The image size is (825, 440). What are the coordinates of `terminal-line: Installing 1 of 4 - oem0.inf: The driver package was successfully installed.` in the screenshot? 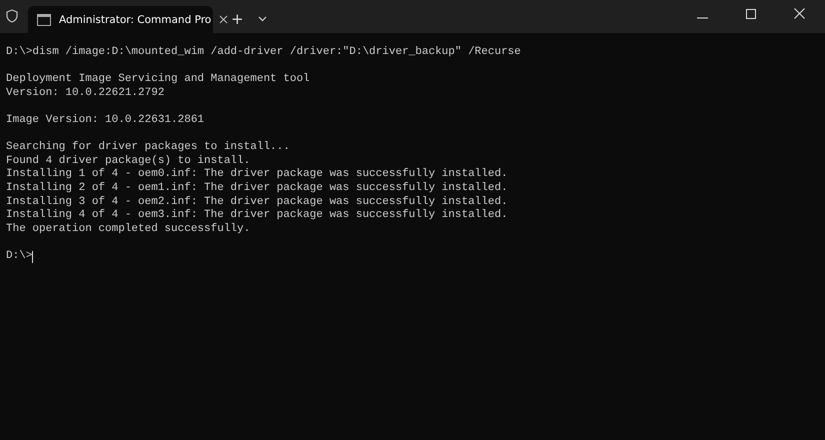 It's located at (257, 175).